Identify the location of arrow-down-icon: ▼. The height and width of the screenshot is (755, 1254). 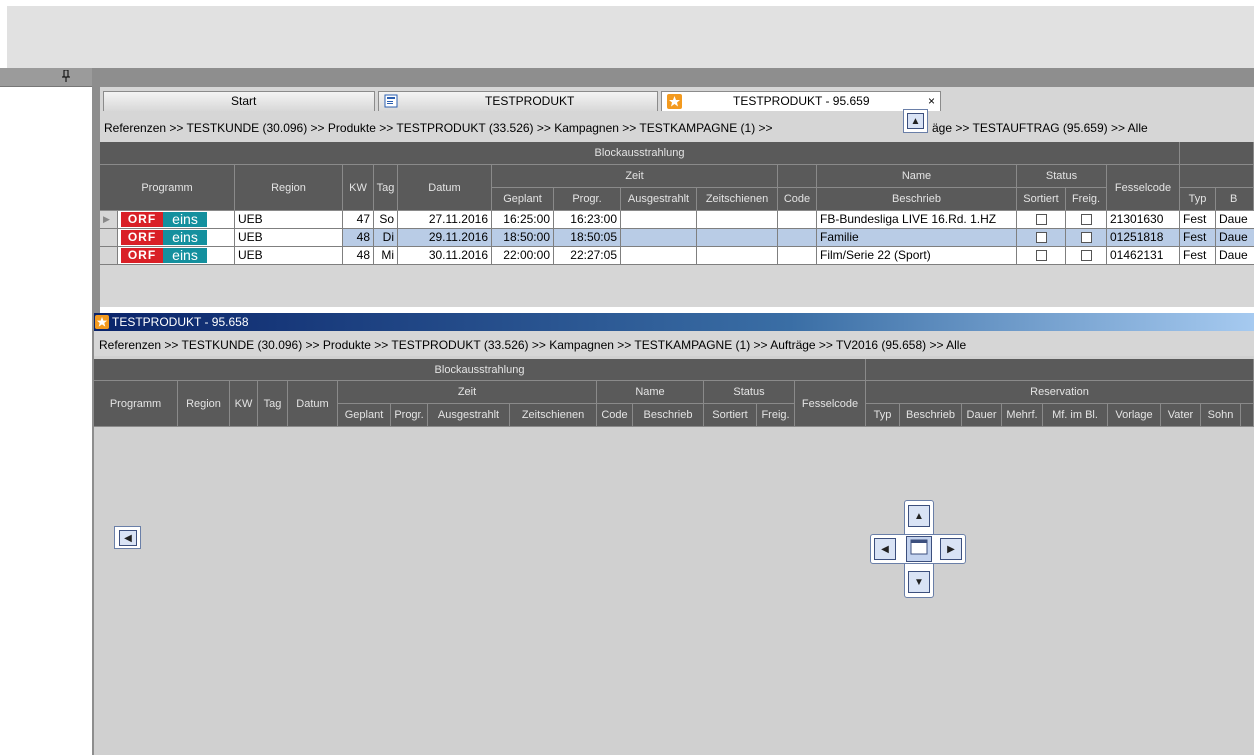
(919, 582).